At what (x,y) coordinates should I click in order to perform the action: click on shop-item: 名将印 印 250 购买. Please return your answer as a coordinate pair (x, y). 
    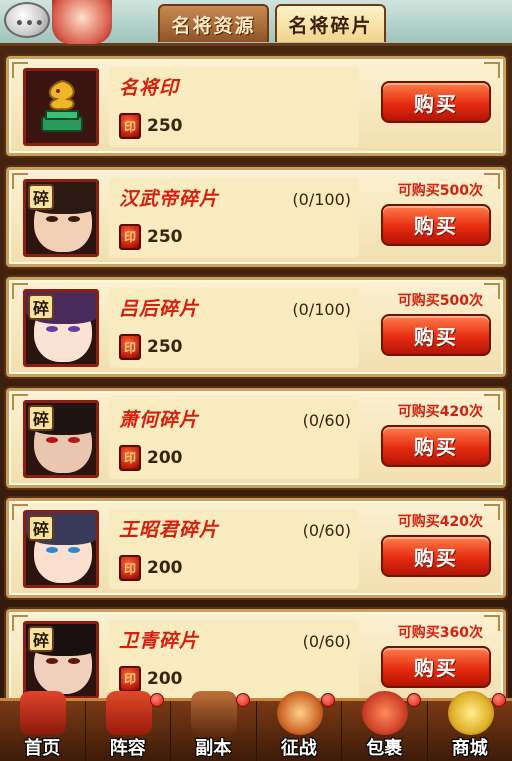
    Looking at the image, I should click on (256, 106).